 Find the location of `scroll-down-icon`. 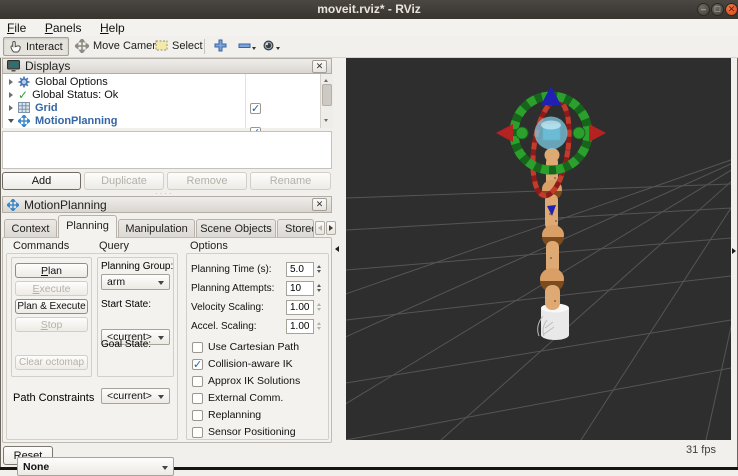

scroll-down-icon is located at coordinates (326, 121).